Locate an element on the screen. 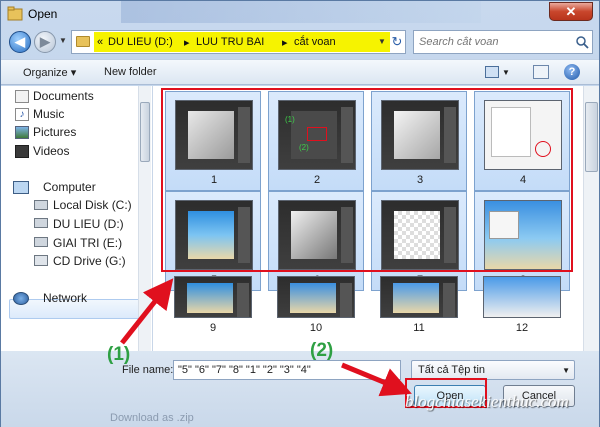 This screenshot has height=427, width=600. cd-drive-icon is located at coordinates (41, 260).